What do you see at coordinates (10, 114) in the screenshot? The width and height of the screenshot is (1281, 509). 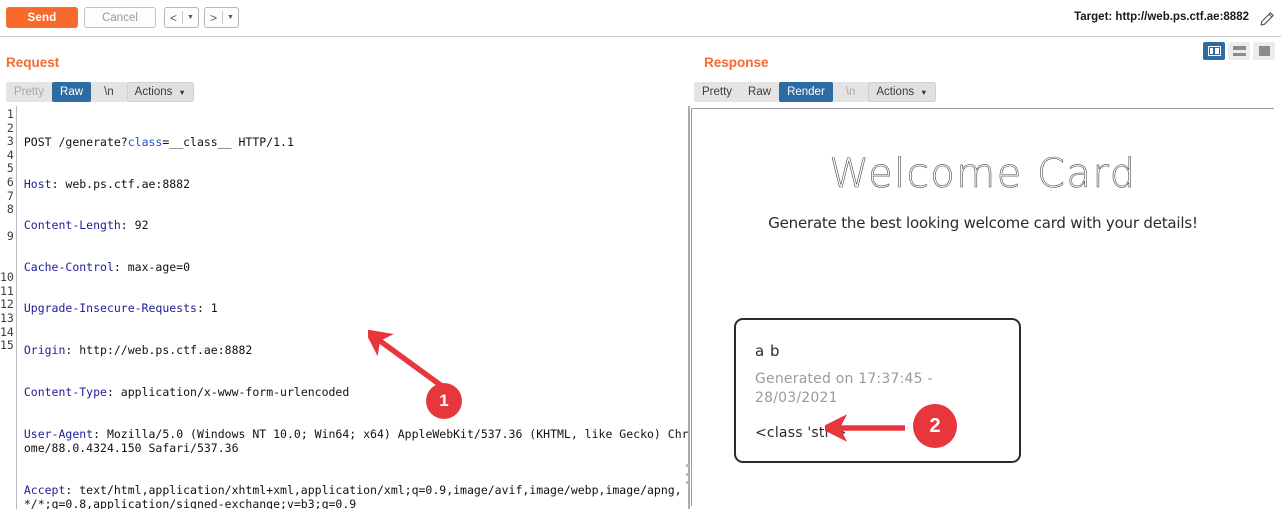 I see `line-number: 1` at bounding box center [10, 114].